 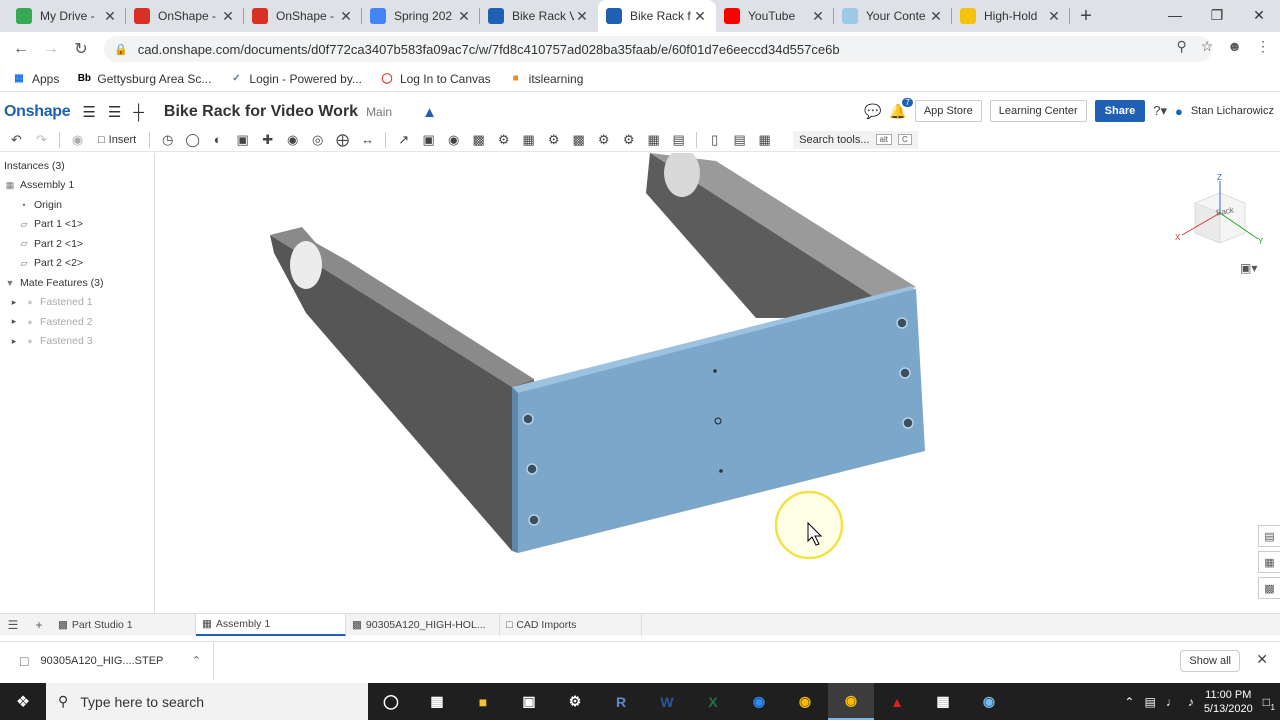 I want to click on measure-icon: ▯, so click(x=714, y=140).